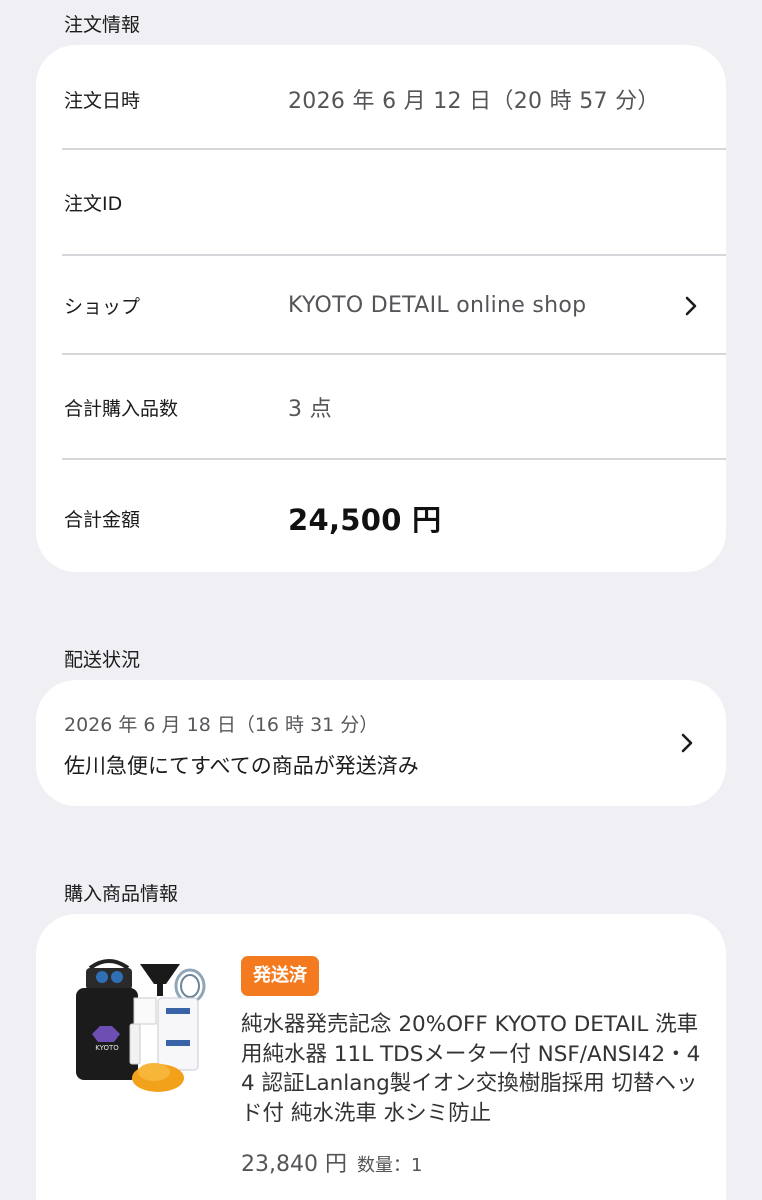 The width and height of the screenshot is (762, 1200). I want to click on total-amount-label: 合計金額, so click(102, 519).